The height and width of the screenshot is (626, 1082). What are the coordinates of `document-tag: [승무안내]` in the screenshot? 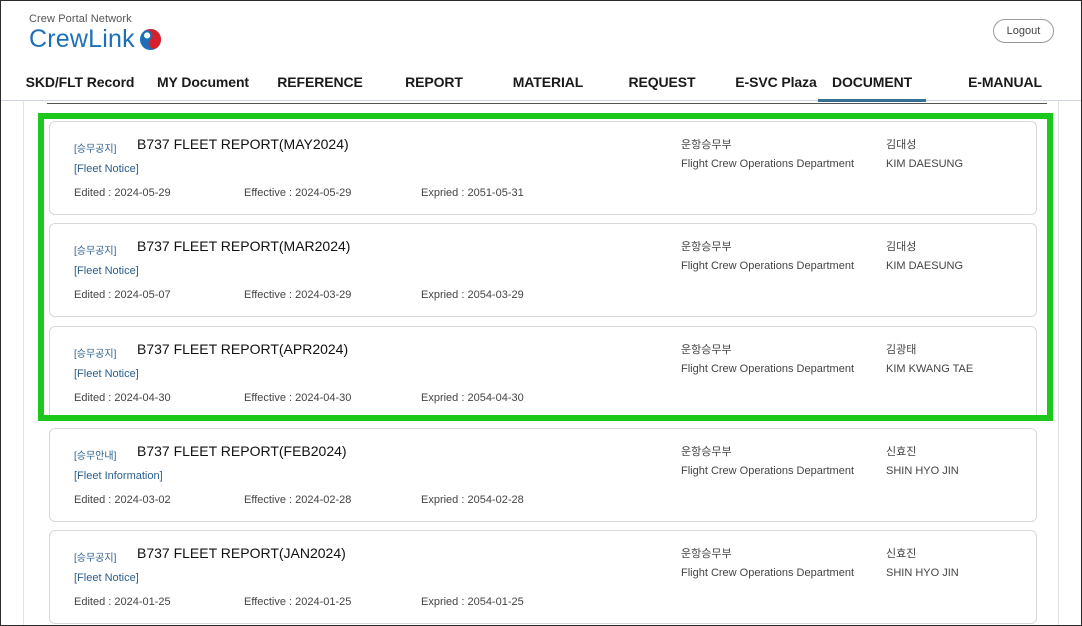 It's located at (95, 456).